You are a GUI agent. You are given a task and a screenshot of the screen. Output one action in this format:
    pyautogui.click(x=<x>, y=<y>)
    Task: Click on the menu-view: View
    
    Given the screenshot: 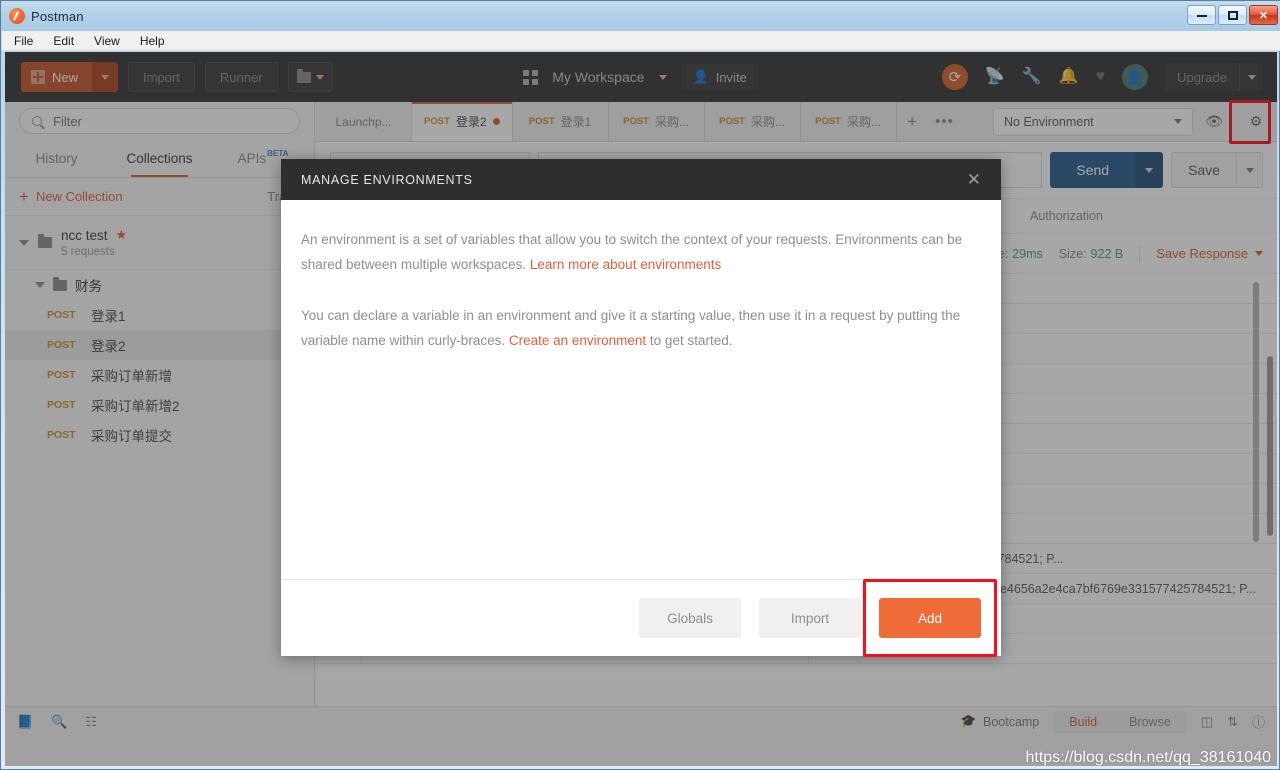 What is the action you would take?
    pyautogui.click(x=107, y=41)
    